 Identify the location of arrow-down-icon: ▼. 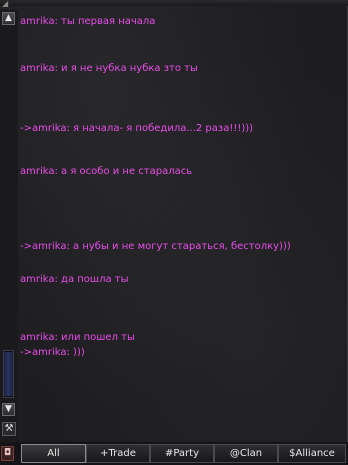
(8, 409).